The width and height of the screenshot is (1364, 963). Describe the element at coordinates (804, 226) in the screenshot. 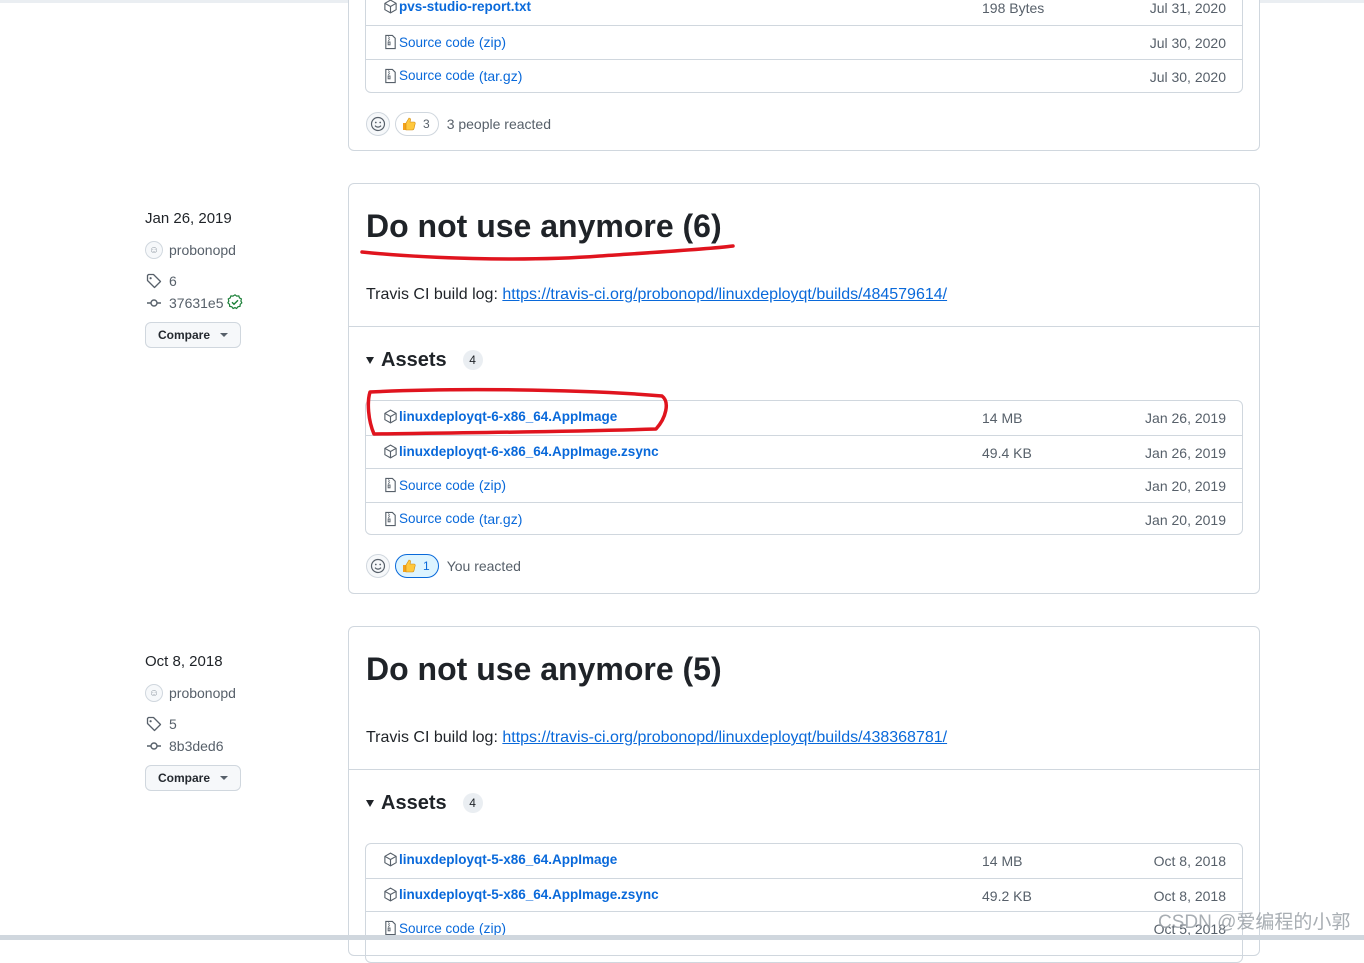

I see `release-title: Do not use anymore (6)` at that location.